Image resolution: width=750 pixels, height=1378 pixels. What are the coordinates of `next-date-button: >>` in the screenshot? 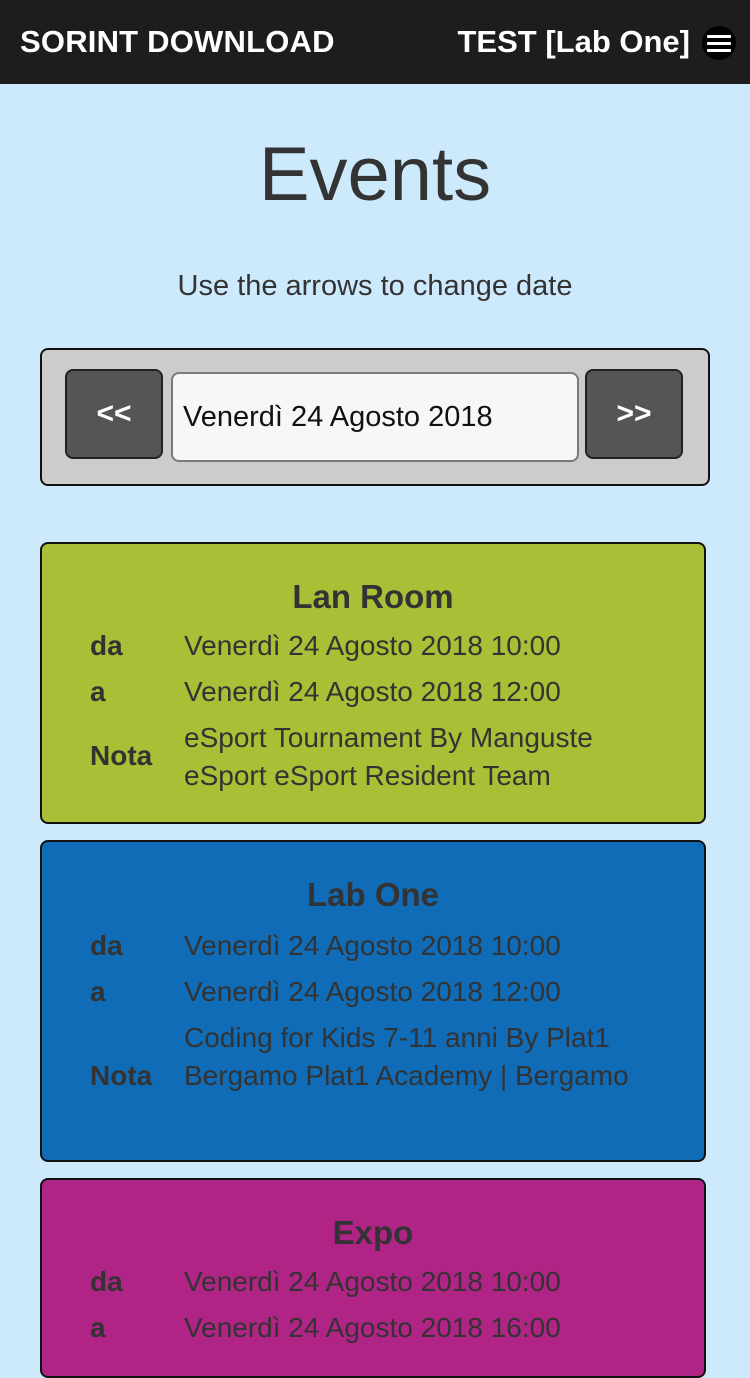 It's located at (634, 414).